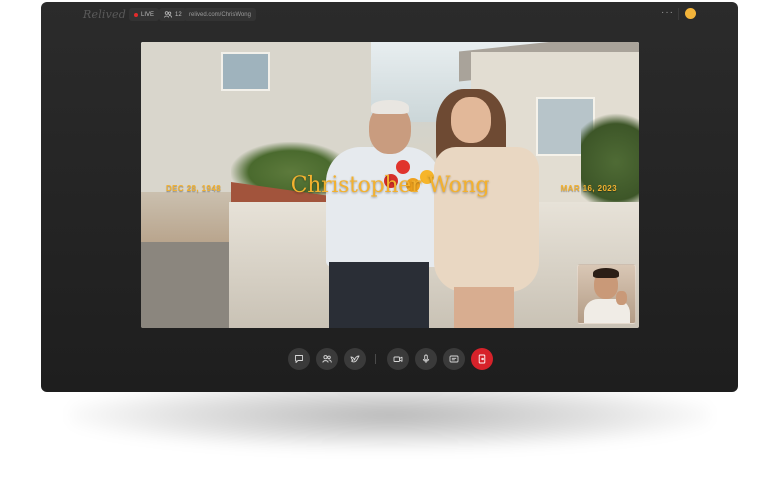 This screenshot has width=779, height=484. I want to click on chat-icon, so click(299, 359).